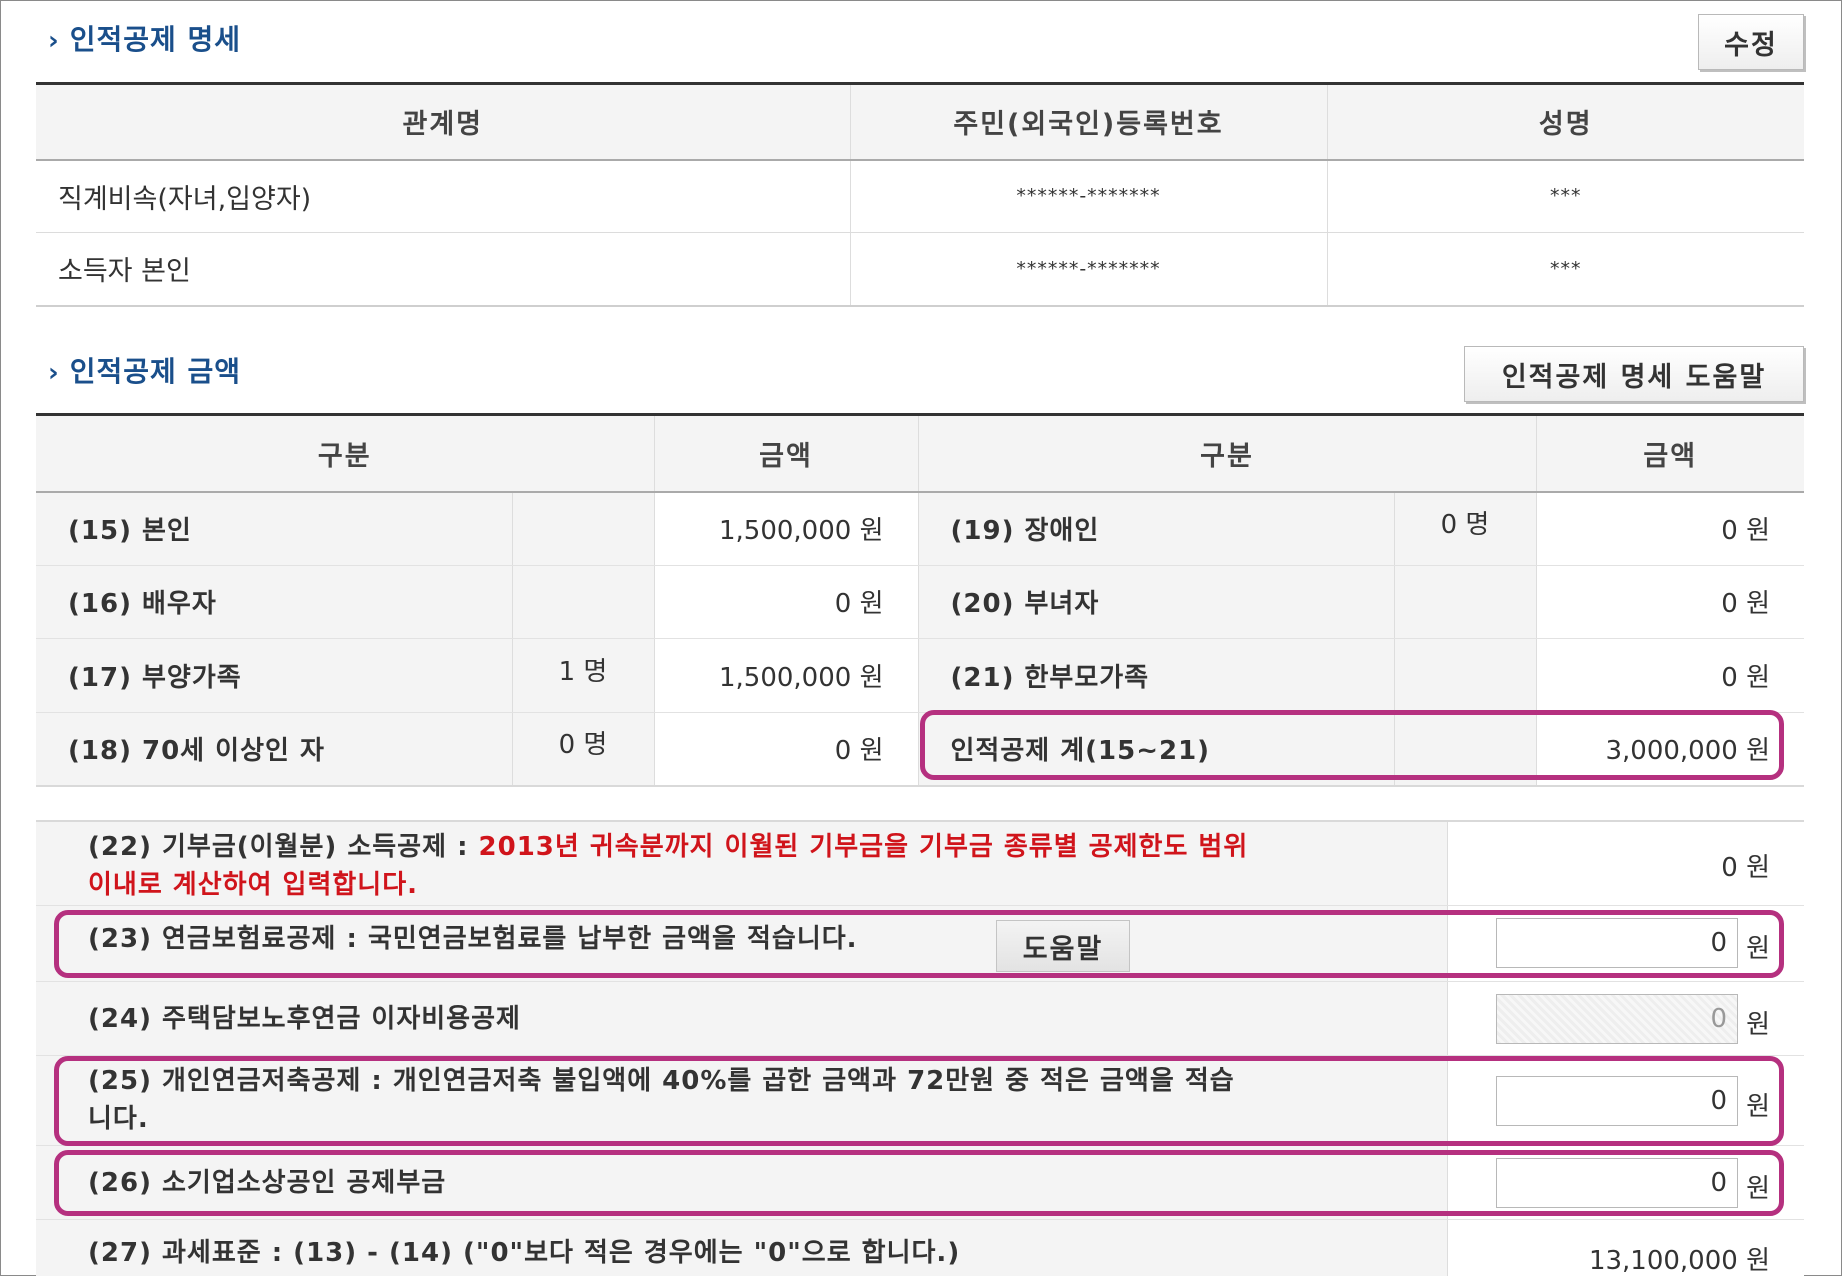 The width and height of the screenshot is (1842, 1277). Describe the element at coordinates (304, 1019) in the screenshot. I see `deduction-24-label: (24) 주택담보노후연금 이자비용공제` at that location.